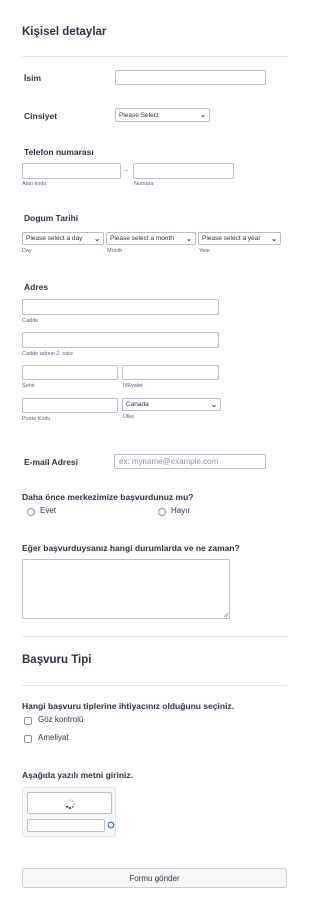 The width and height of the screenshot is (320, 913). Describe the element at coordinates (61, 719) in the screenshot. I see `checkbox-goz-kontrolu-label: Göz kontrolü` at that location.